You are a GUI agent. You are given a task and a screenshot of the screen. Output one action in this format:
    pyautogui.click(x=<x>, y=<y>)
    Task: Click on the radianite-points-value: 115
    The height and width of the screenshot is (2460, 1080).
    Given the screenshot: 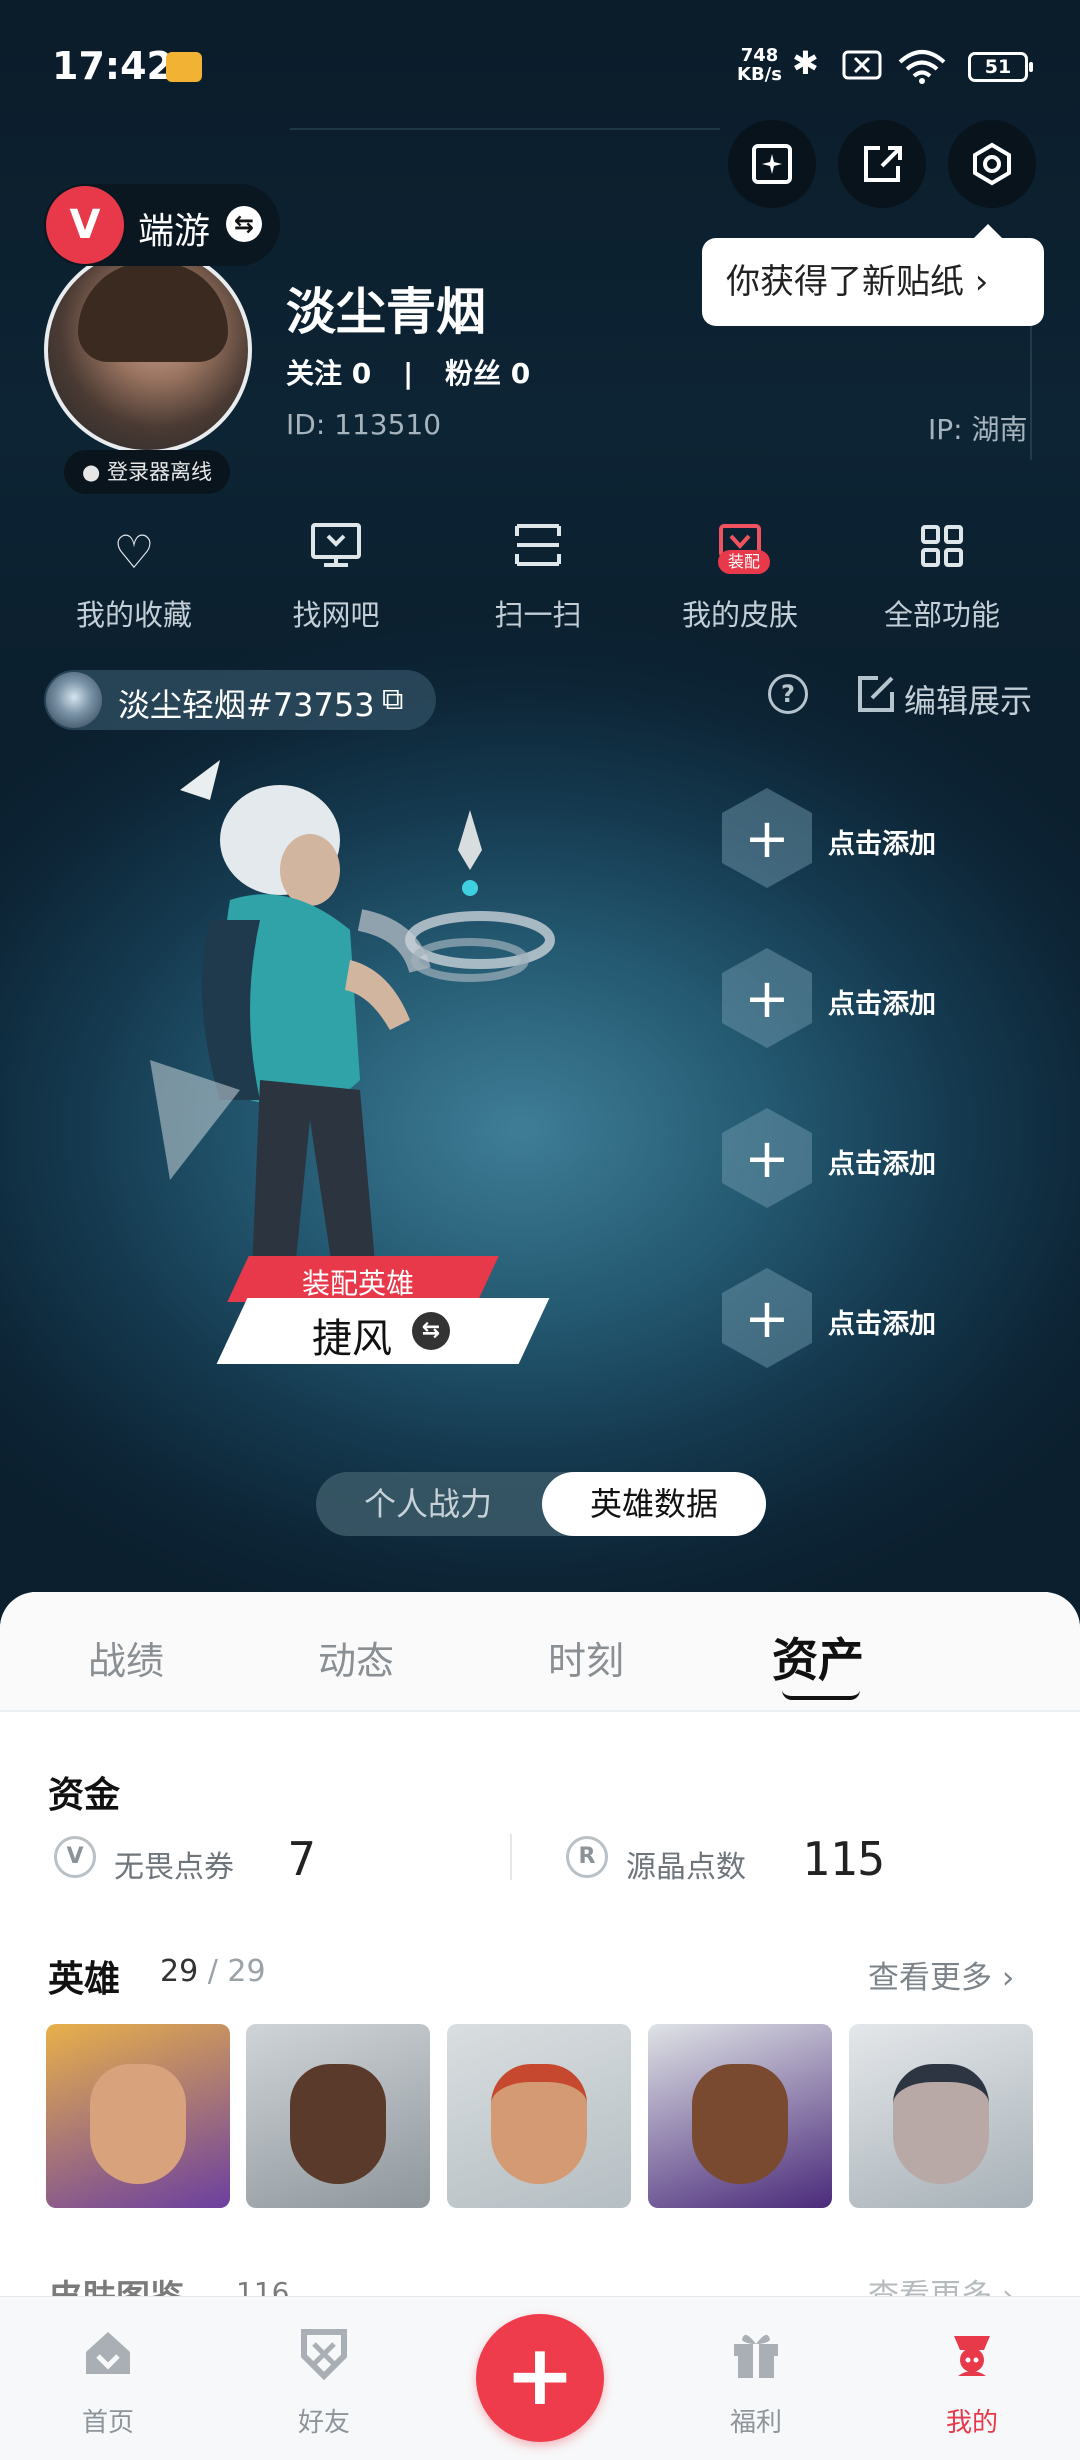 What is the action you would take?
    pyautogui.click(x=844, y=1859)
    